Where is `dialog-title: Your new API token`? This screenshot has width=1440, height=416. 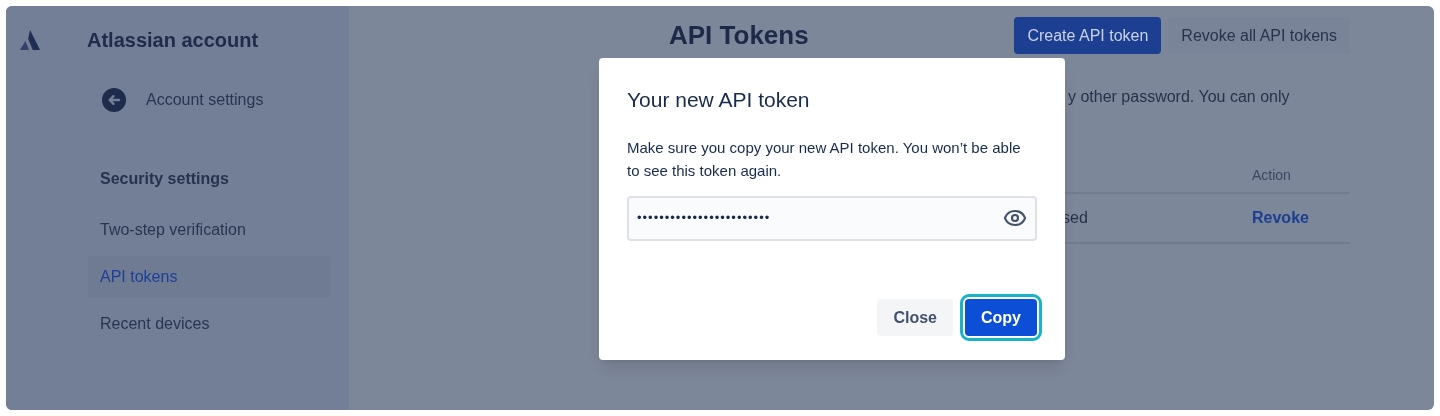
dialog-title: Your new API token is located at coordinates (719, 100).